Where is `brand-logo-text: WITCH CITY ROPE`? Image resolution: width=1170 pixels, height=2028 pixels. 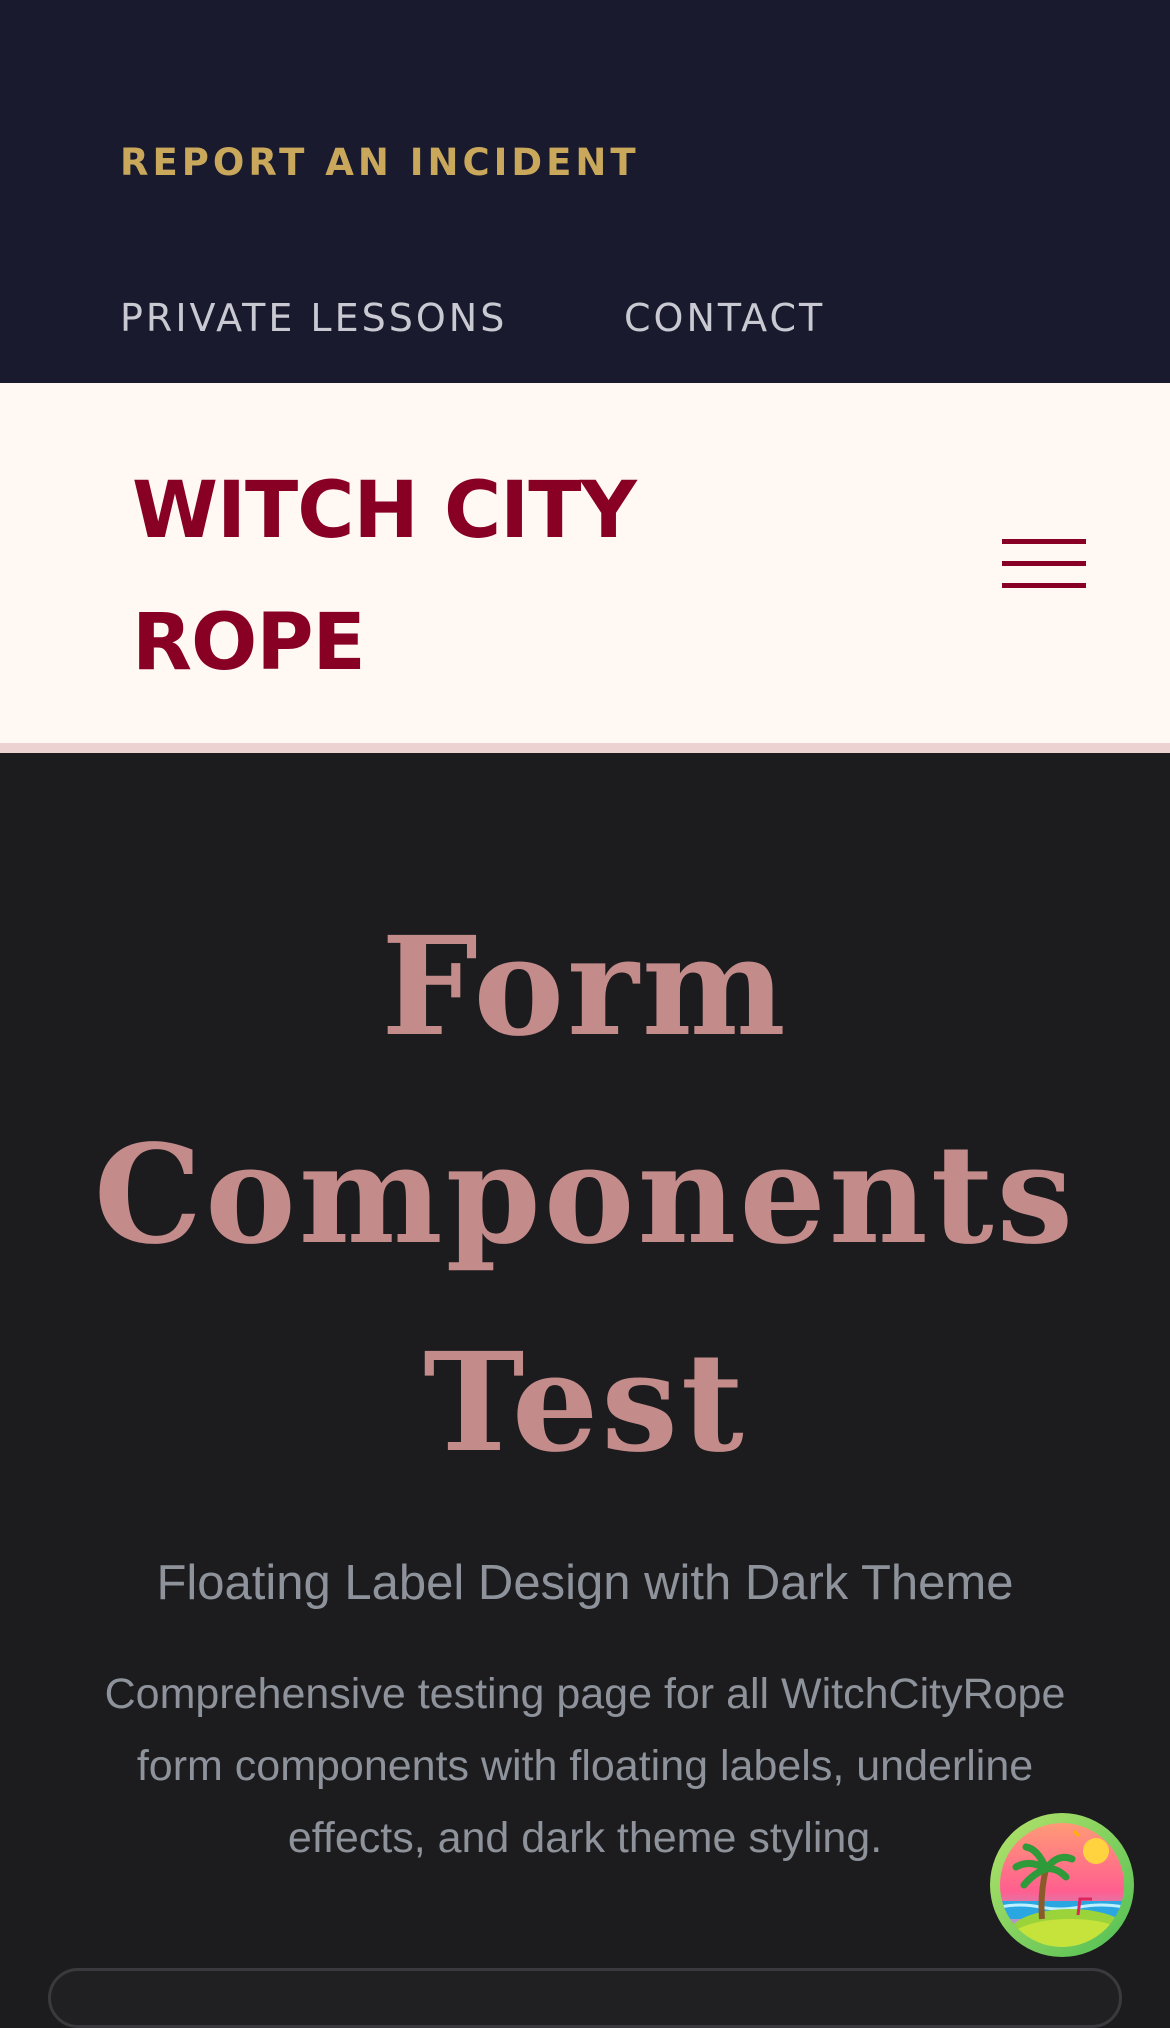 brand-logo-text: WITCH CITY ROPE is located at coordinates (432, 577).